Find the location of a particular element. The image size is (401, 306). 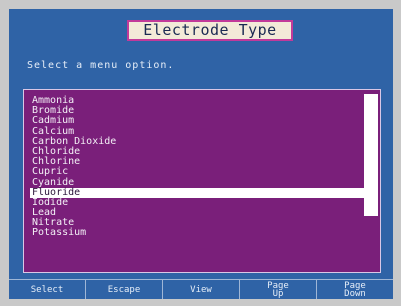

menu-prompt: Select a menu option. is located at coordinates (101, 65).